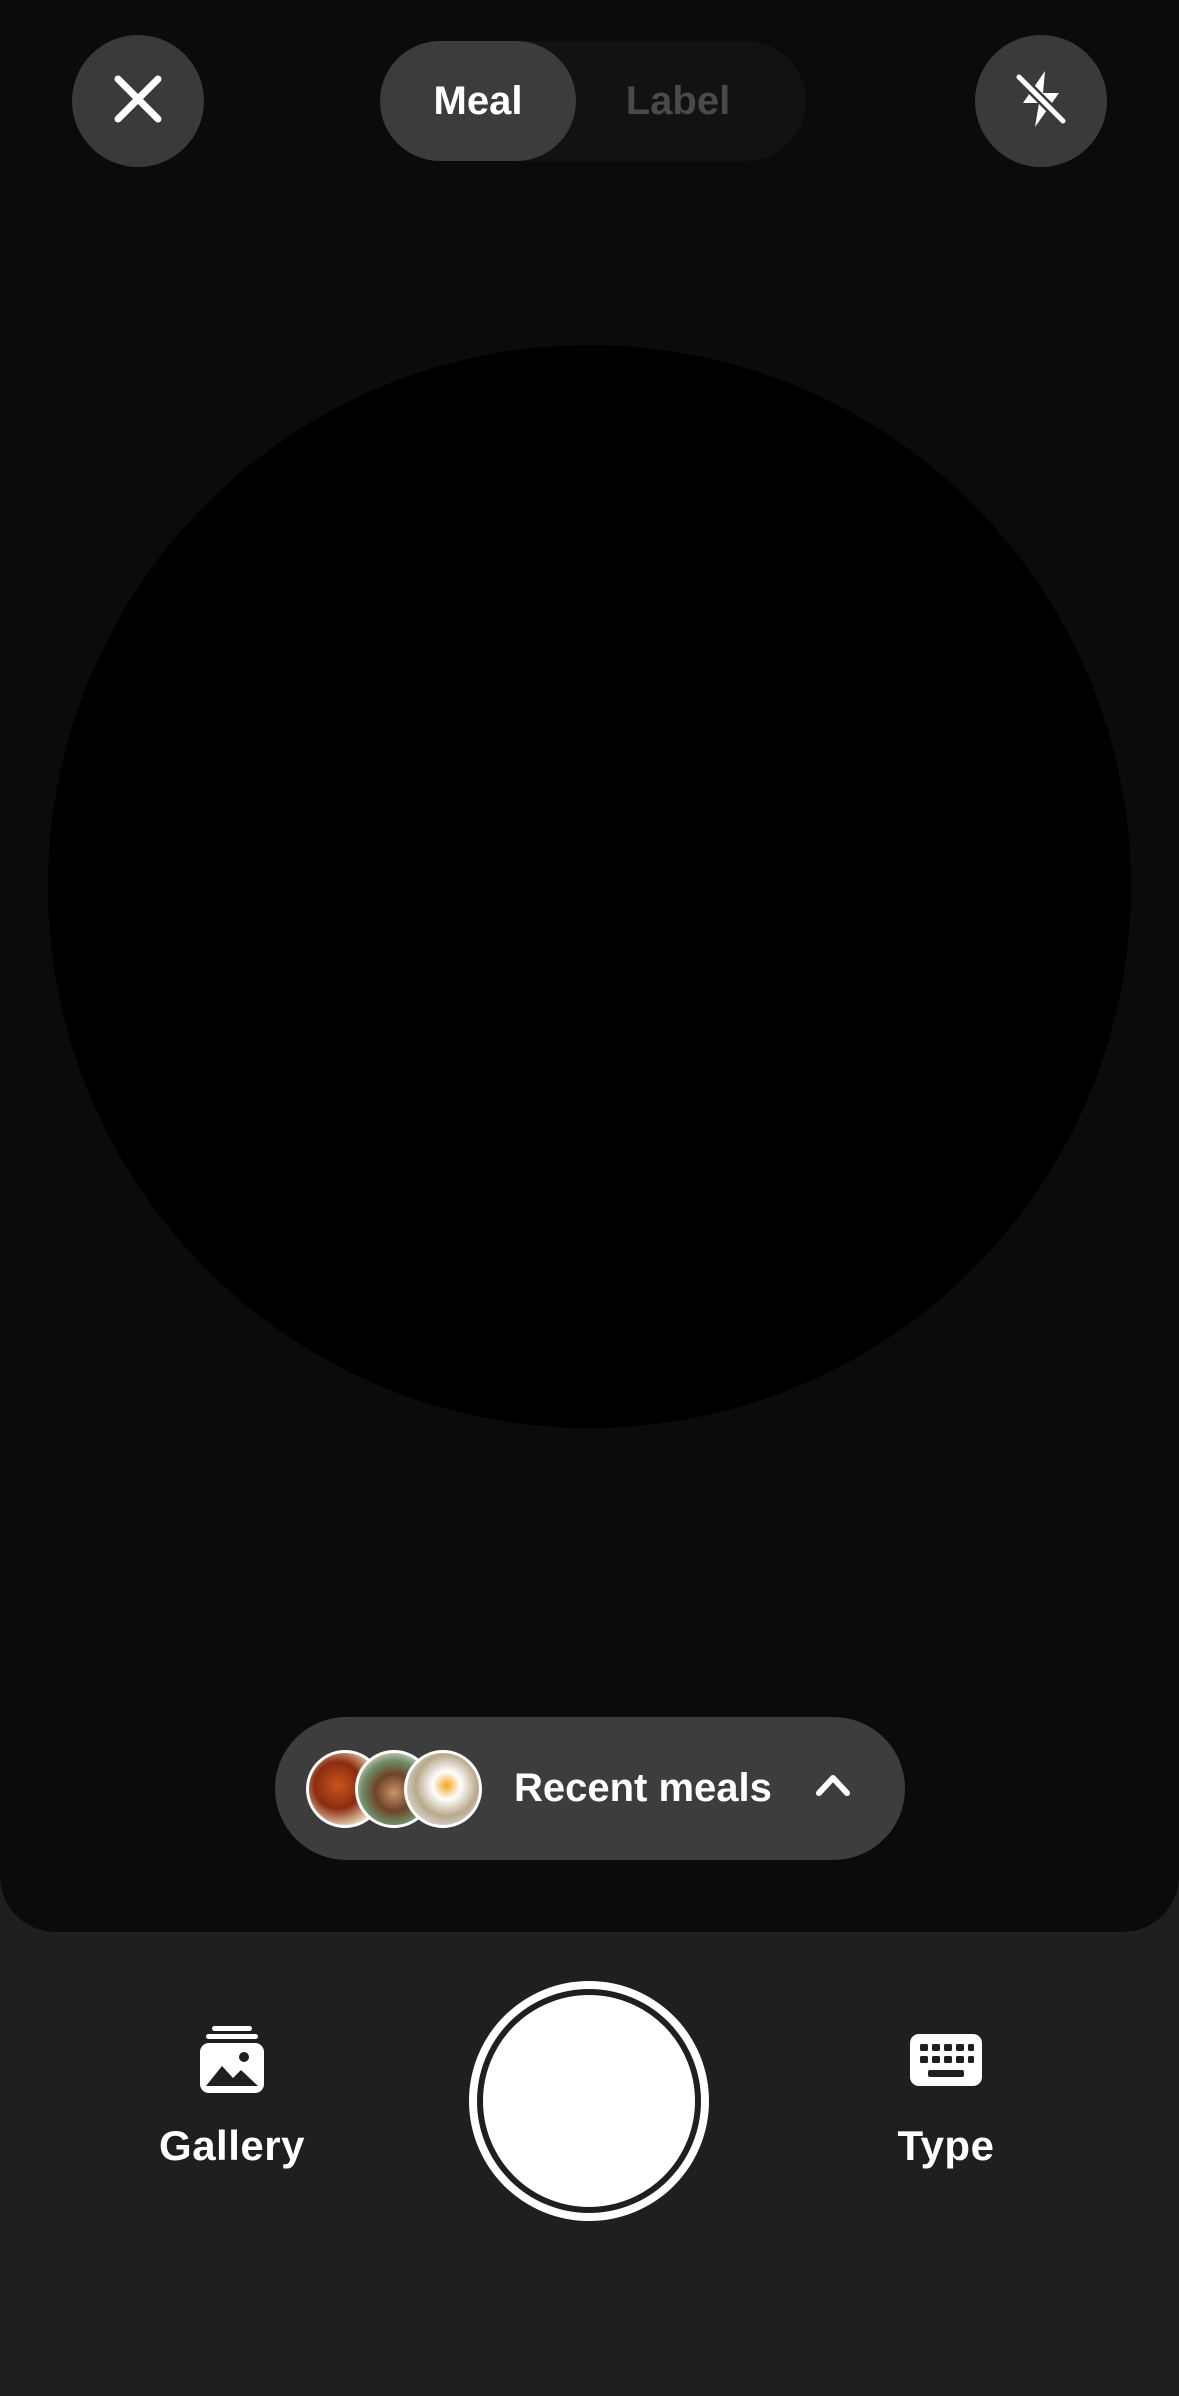 This screenshot has width=1179, height=2396. Describe the element at coordinates (443, 1789) in the screenshot. I see `recent-meal-thumbnail` at that location.